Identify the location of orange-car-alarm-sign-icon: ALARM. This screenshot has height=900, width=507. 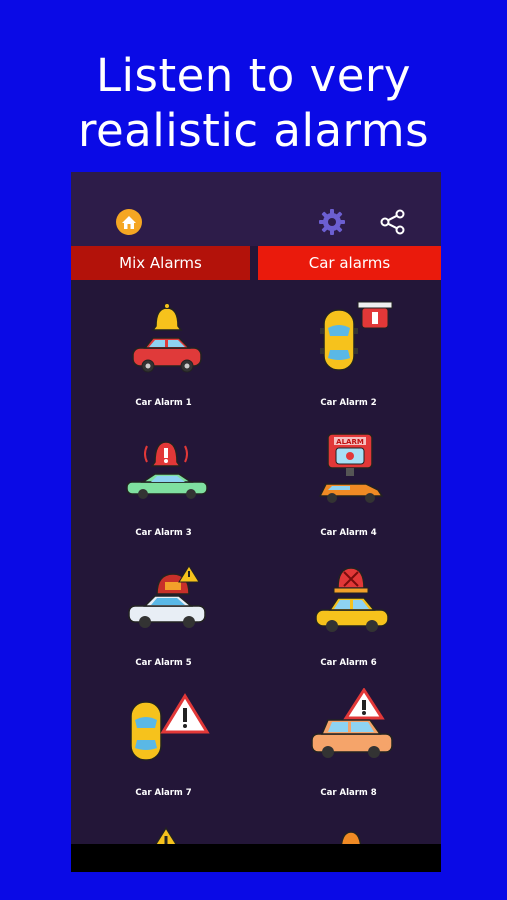
(351, 468).